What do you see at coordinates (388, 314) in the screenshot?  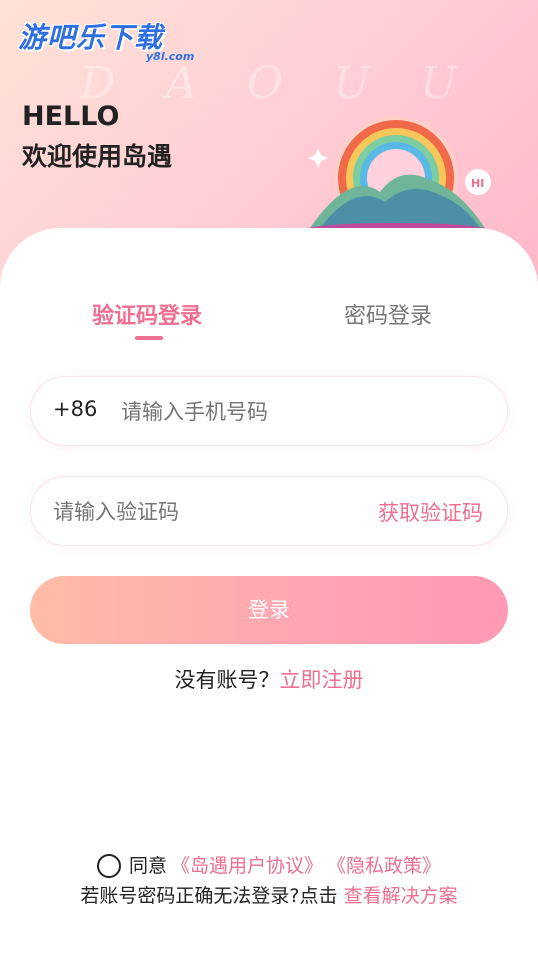 I see `tab-password-login: 密码登录` at bounding box center [388, 314].